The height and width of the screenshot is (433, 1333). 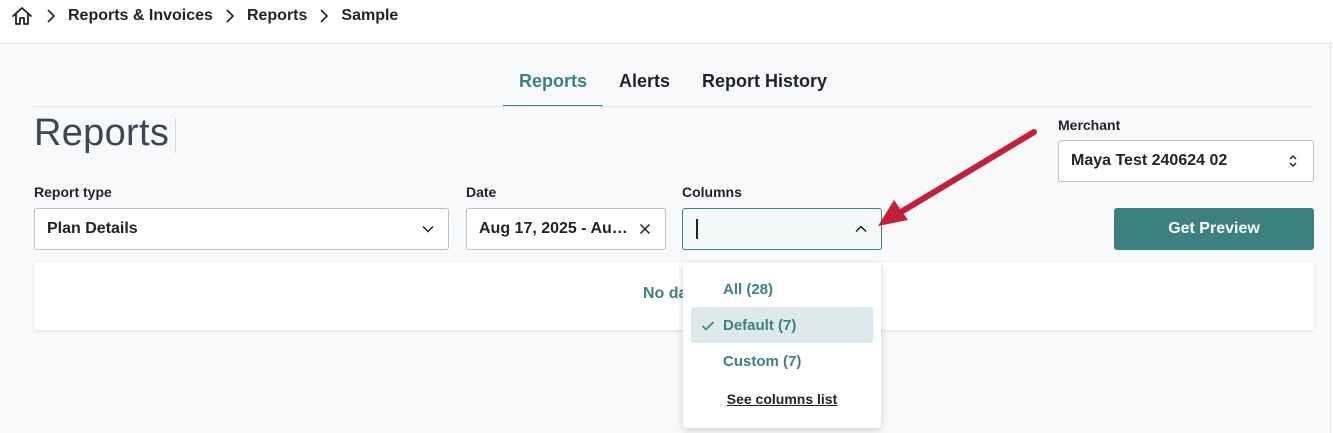 I want to click on date-range-input: Aug 17, 2025 - Aug 17, 2025, so click(x=566, y=229).